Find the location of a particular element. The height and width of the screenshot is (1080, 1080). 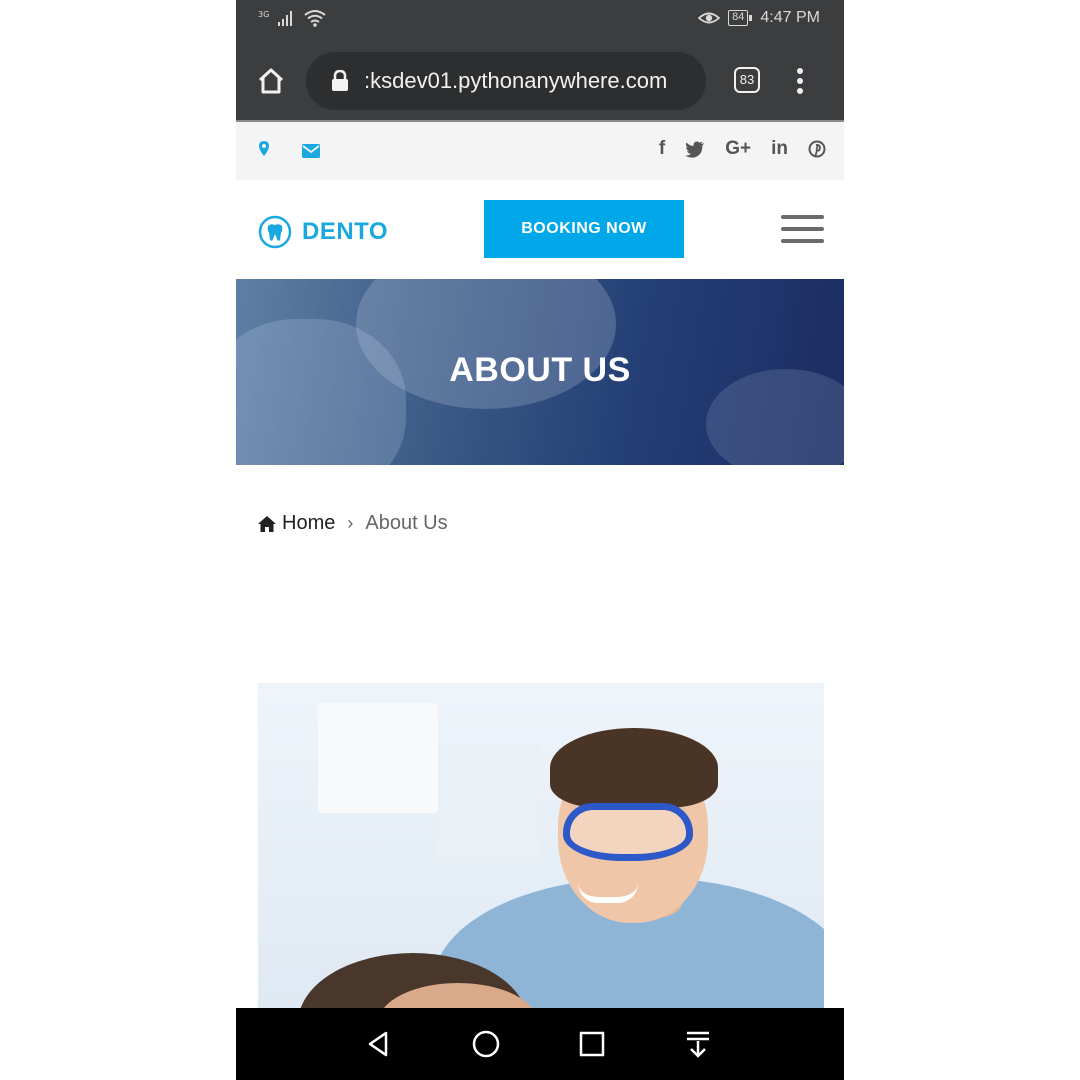

signal-icon is located at coordinates (285, 18).